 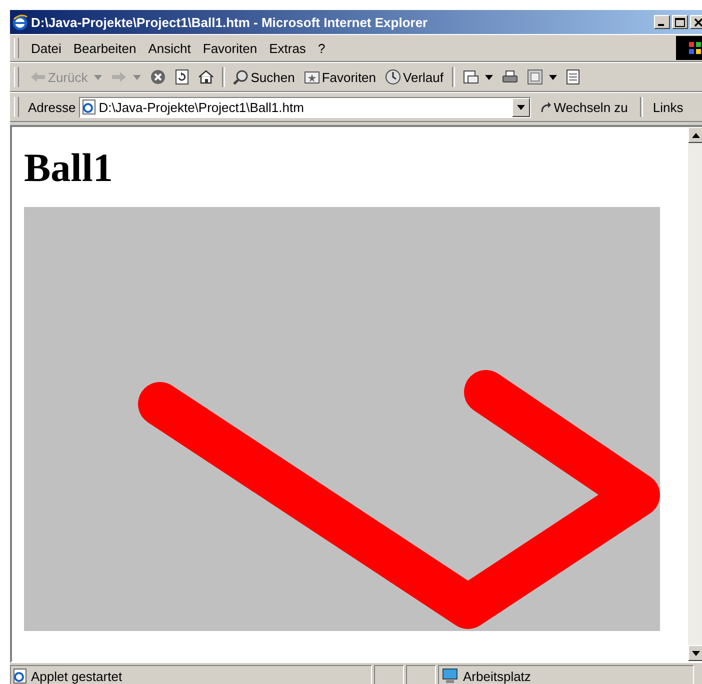 What do you see at coordinates (52, 107) in the screenshot?
I see `address-label: Adresse` at bounding box center [52, 107].